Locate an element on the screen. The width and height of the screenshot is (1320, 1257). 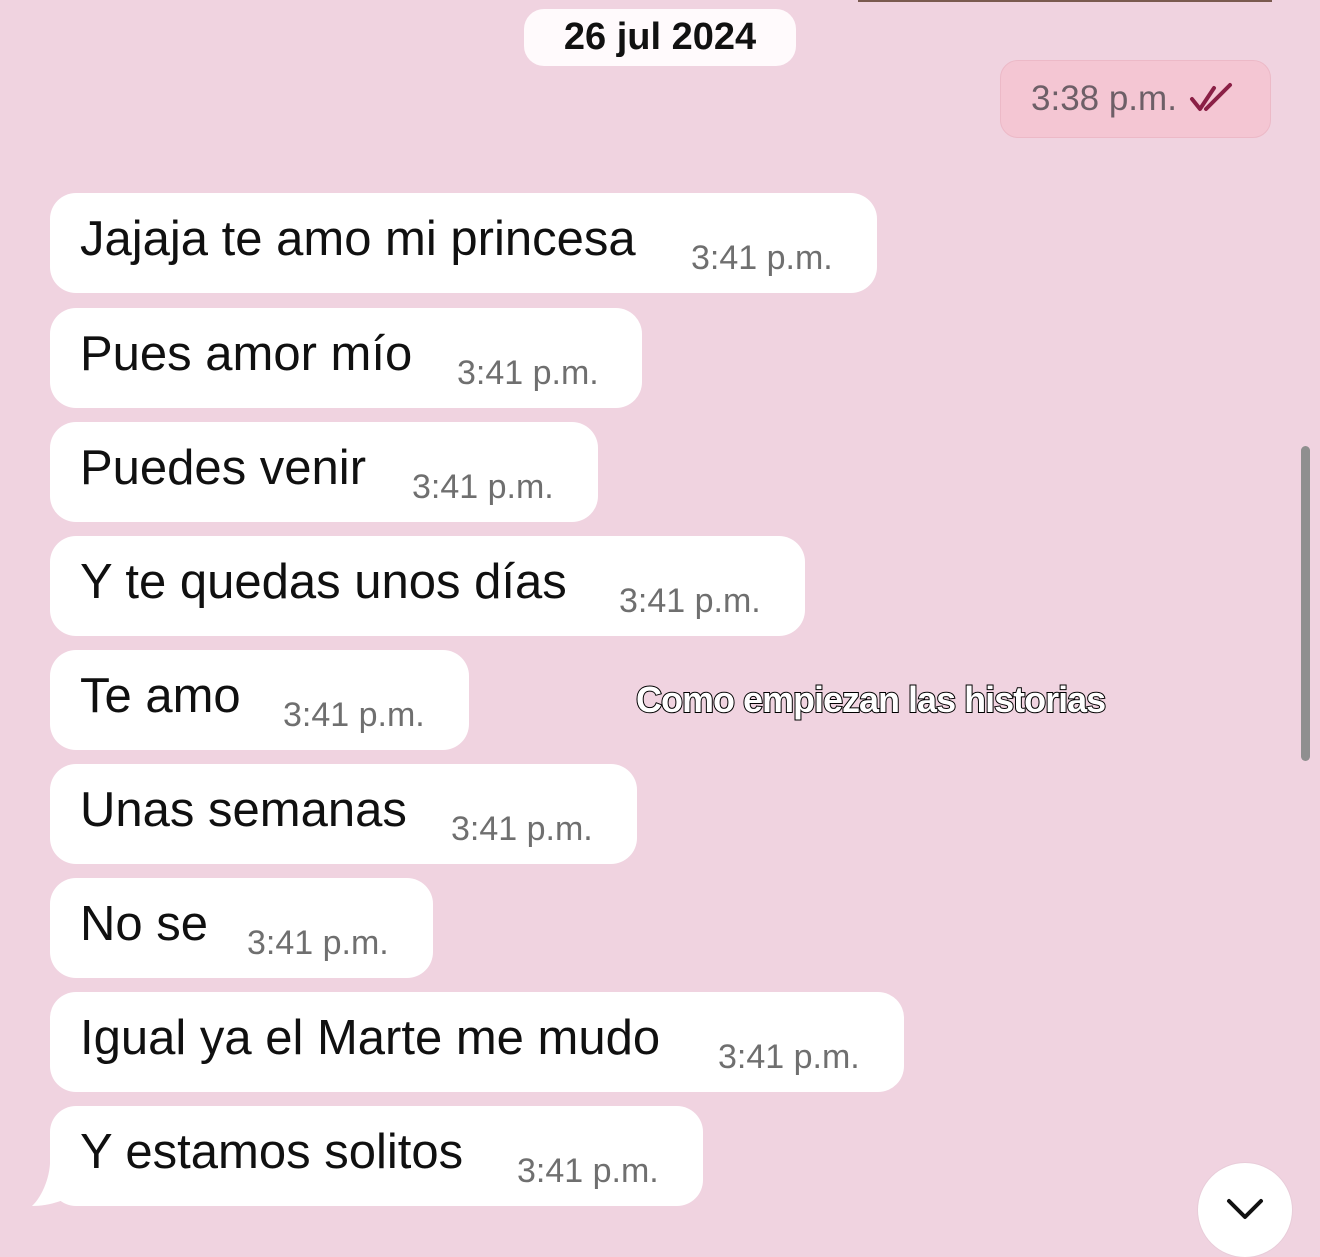
chevron-down-icon is located at coordinates (1245, 1209).